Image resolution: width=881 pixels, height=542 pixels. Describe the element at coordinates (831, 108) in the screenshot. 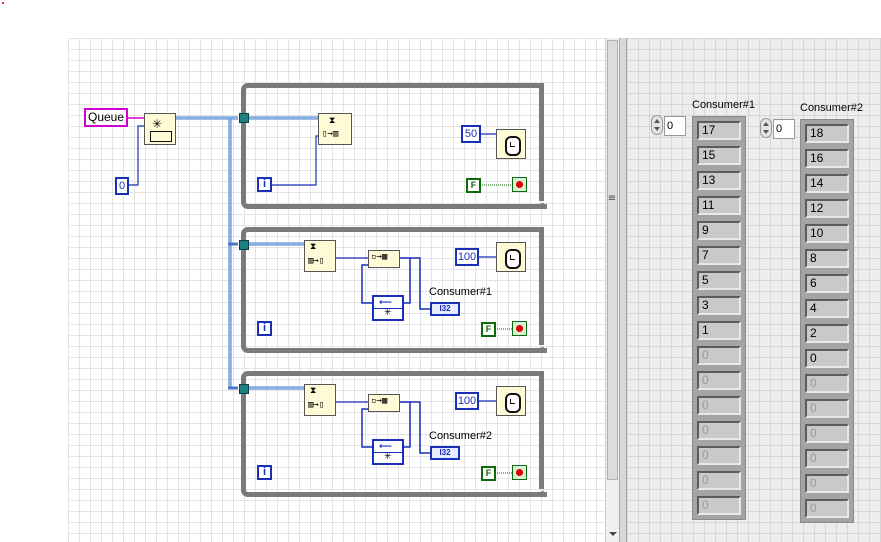

I see `consumer2-array-label: Consumer#2` at that location.